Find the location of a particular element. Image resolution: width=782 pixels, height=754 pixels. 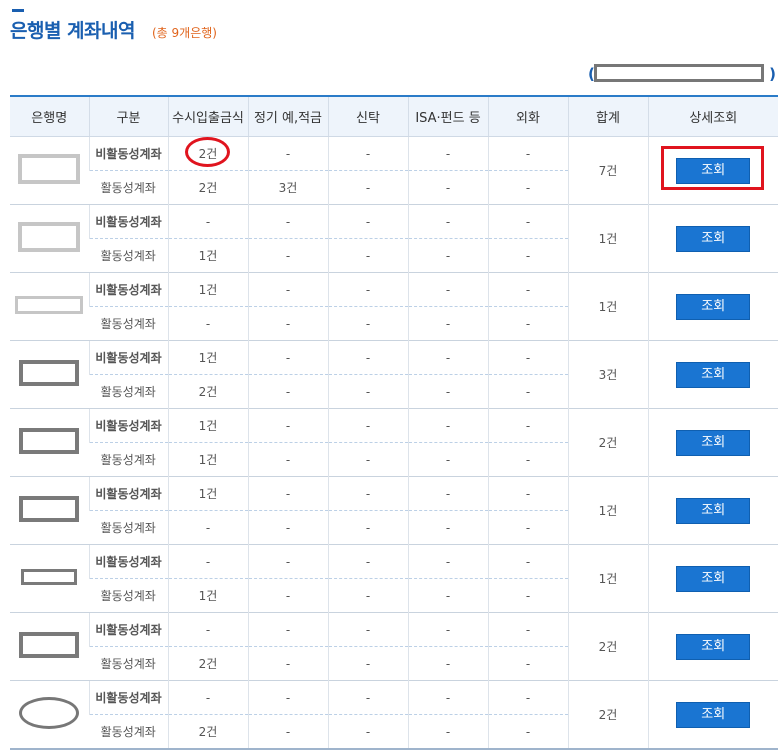

header-trust: 신탁 is located at coordinates (367, 116).